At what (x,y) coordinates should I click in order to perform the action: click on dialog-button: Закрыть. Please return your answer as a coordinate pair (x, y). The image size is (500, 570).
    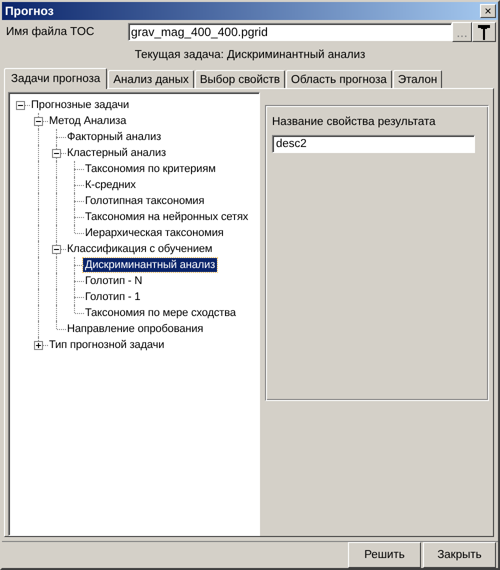
    Looking at the image, I should click on (459, 555).